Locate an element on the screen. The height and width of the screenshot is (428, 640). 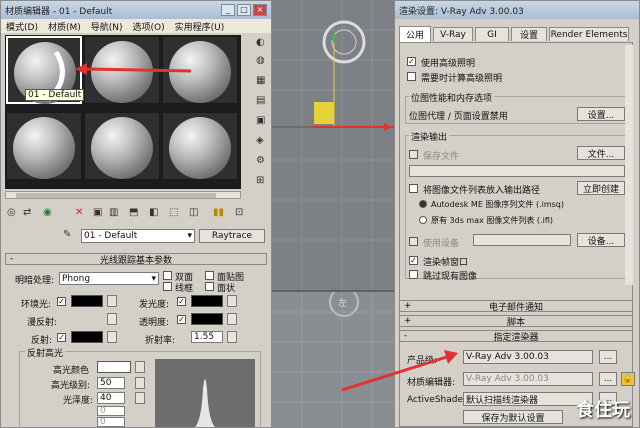
menu-utilities: 实用程序(U) is located at coordinates (200, 26).